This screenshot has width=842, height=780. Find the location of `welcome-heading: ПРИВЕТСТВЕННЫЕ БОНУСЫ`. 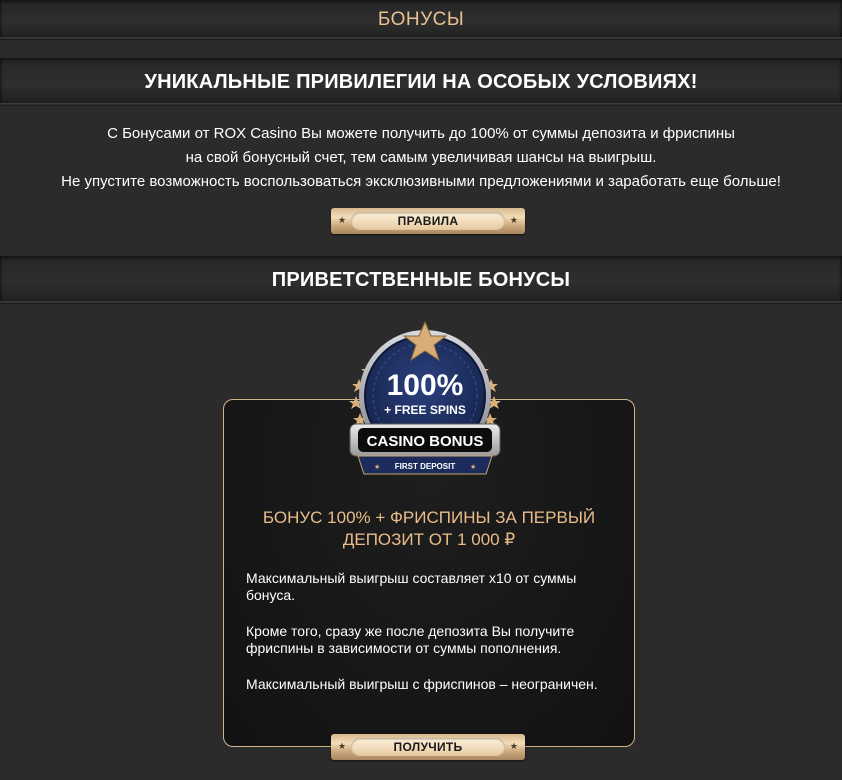

welcome-heading: ПРИВЕТСТВЕННЫЕ БОНУСЫ is located at coordinates (421, 279).